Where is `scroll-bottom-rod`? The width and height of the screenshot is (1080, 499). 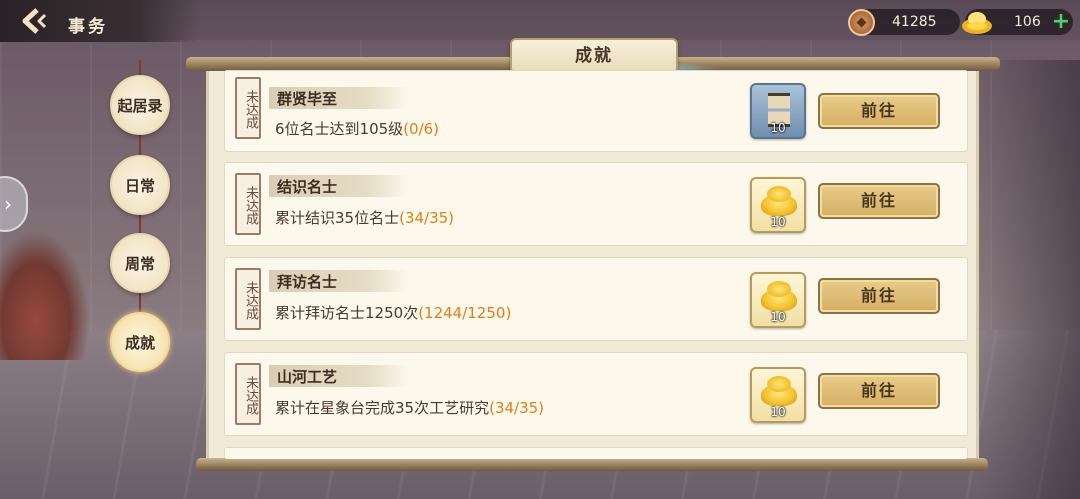 scroll-bottom-rod is located at coordinates (592, 464).